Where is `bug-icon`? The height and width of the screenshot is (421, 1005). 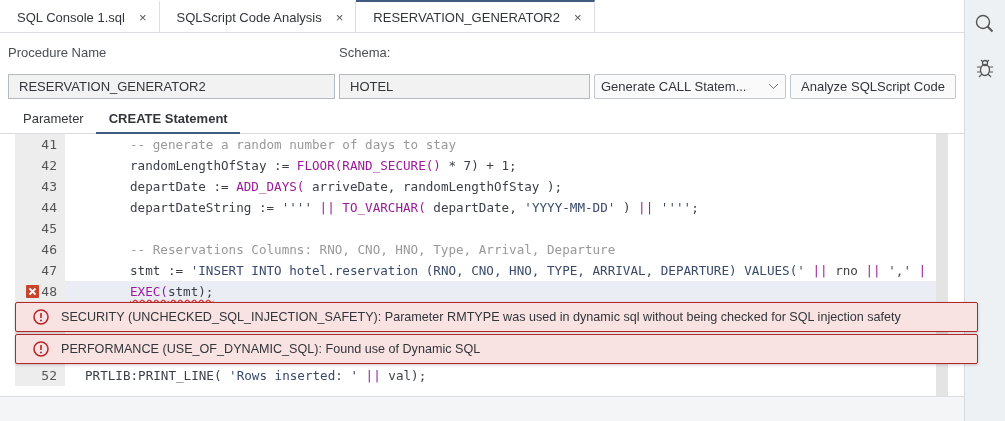 bug-icon is located at coordinates (985, 68).